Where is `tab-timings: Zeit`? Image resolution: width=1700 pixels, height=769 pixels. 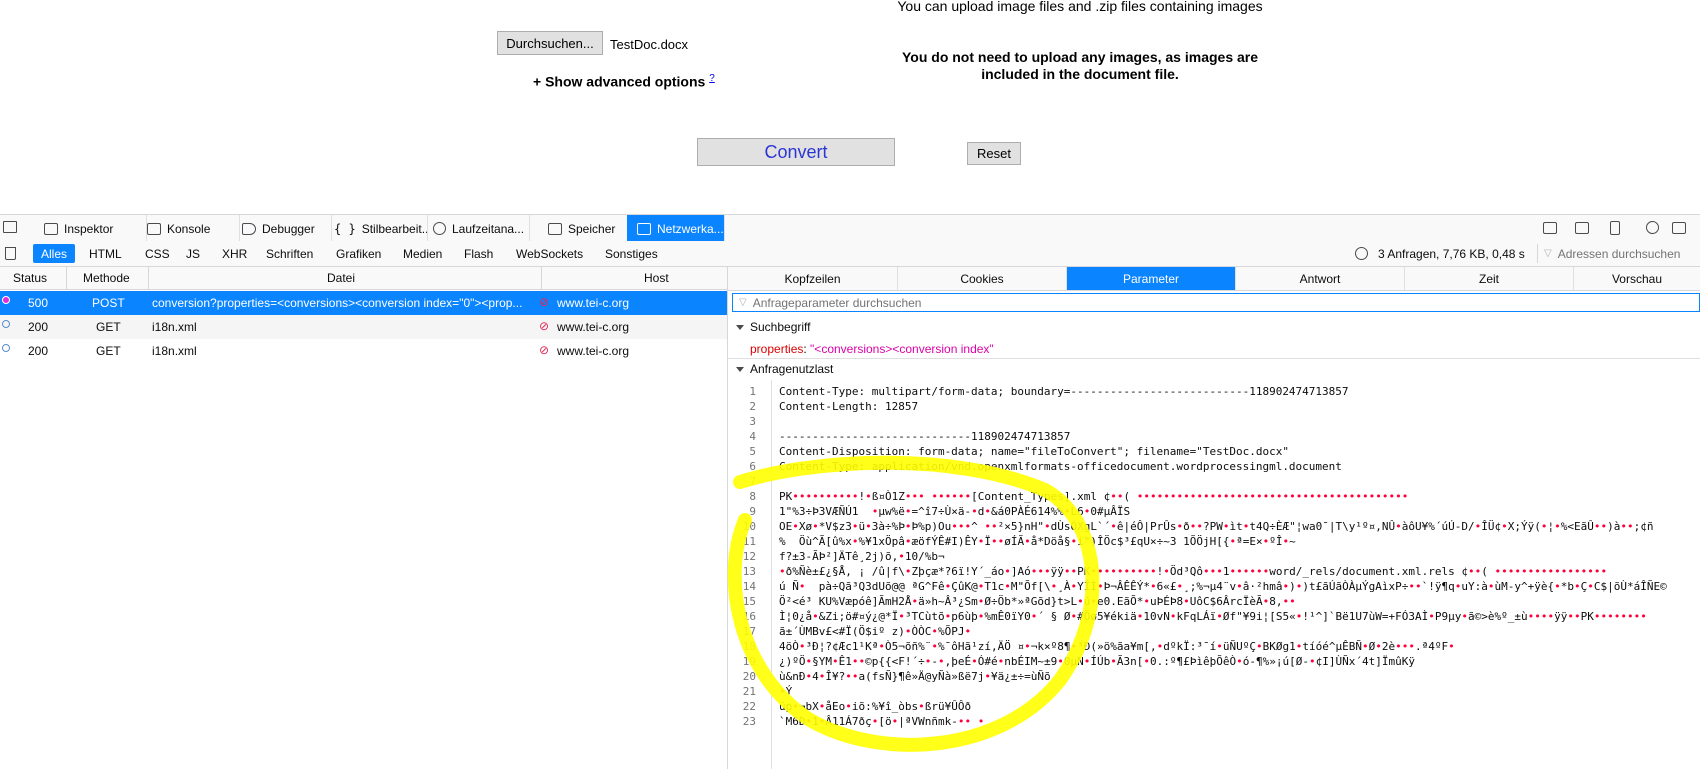 tab-timings: Zeit is located at coordinates (1488, 278).